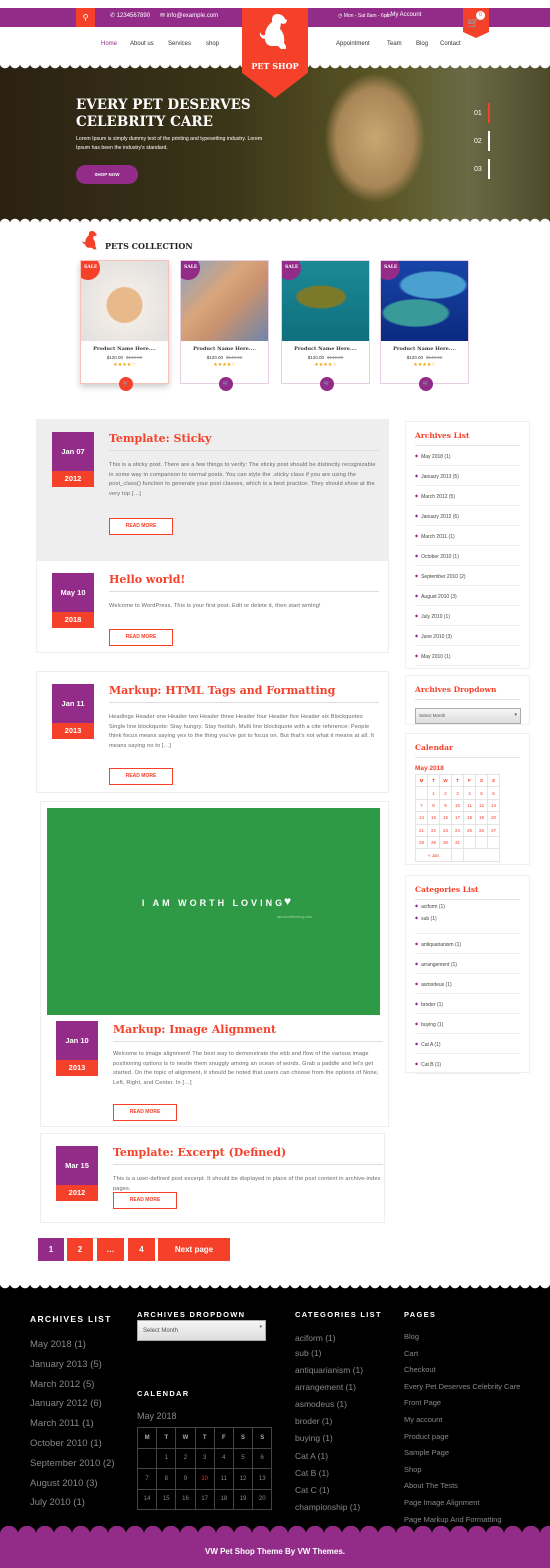 This screenshot has width=550, height=1568. I want to click on footer-category-link: antiquarianism (1), so click(329, 1373).